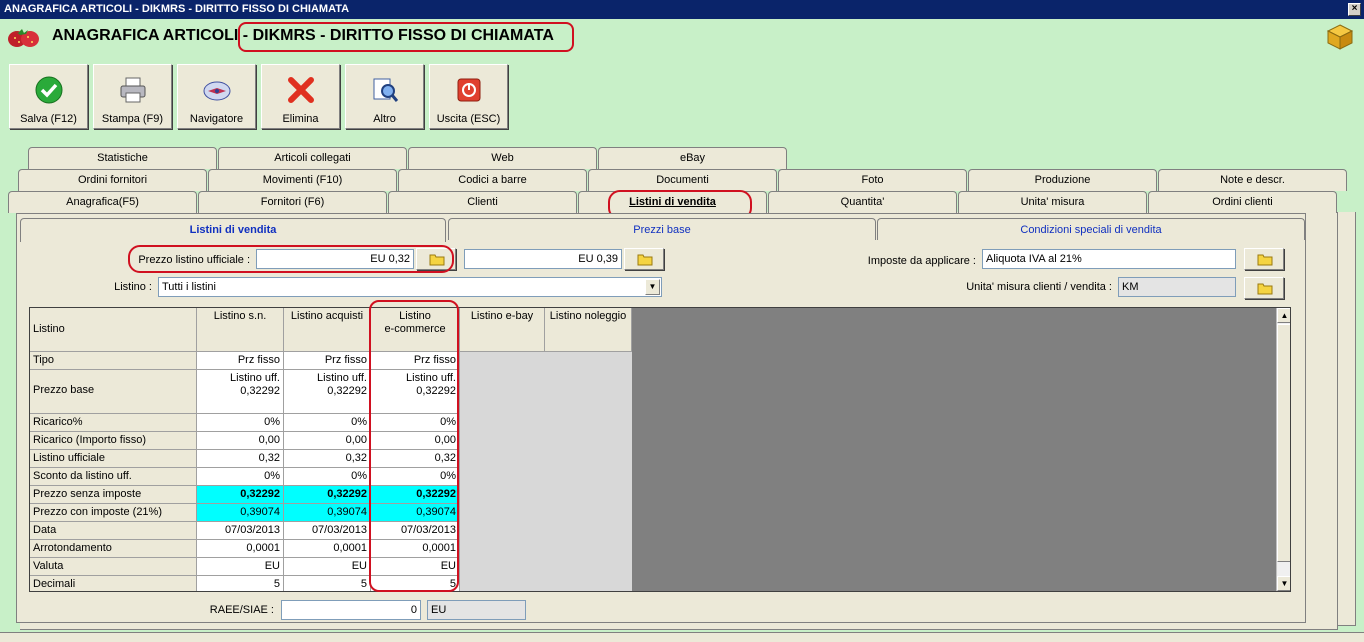 This screenshot has width=1364, height=642. Describe the element at coordinates (482, 202) in the screenshot. I see `tab-clienti: Clienti` at that location.